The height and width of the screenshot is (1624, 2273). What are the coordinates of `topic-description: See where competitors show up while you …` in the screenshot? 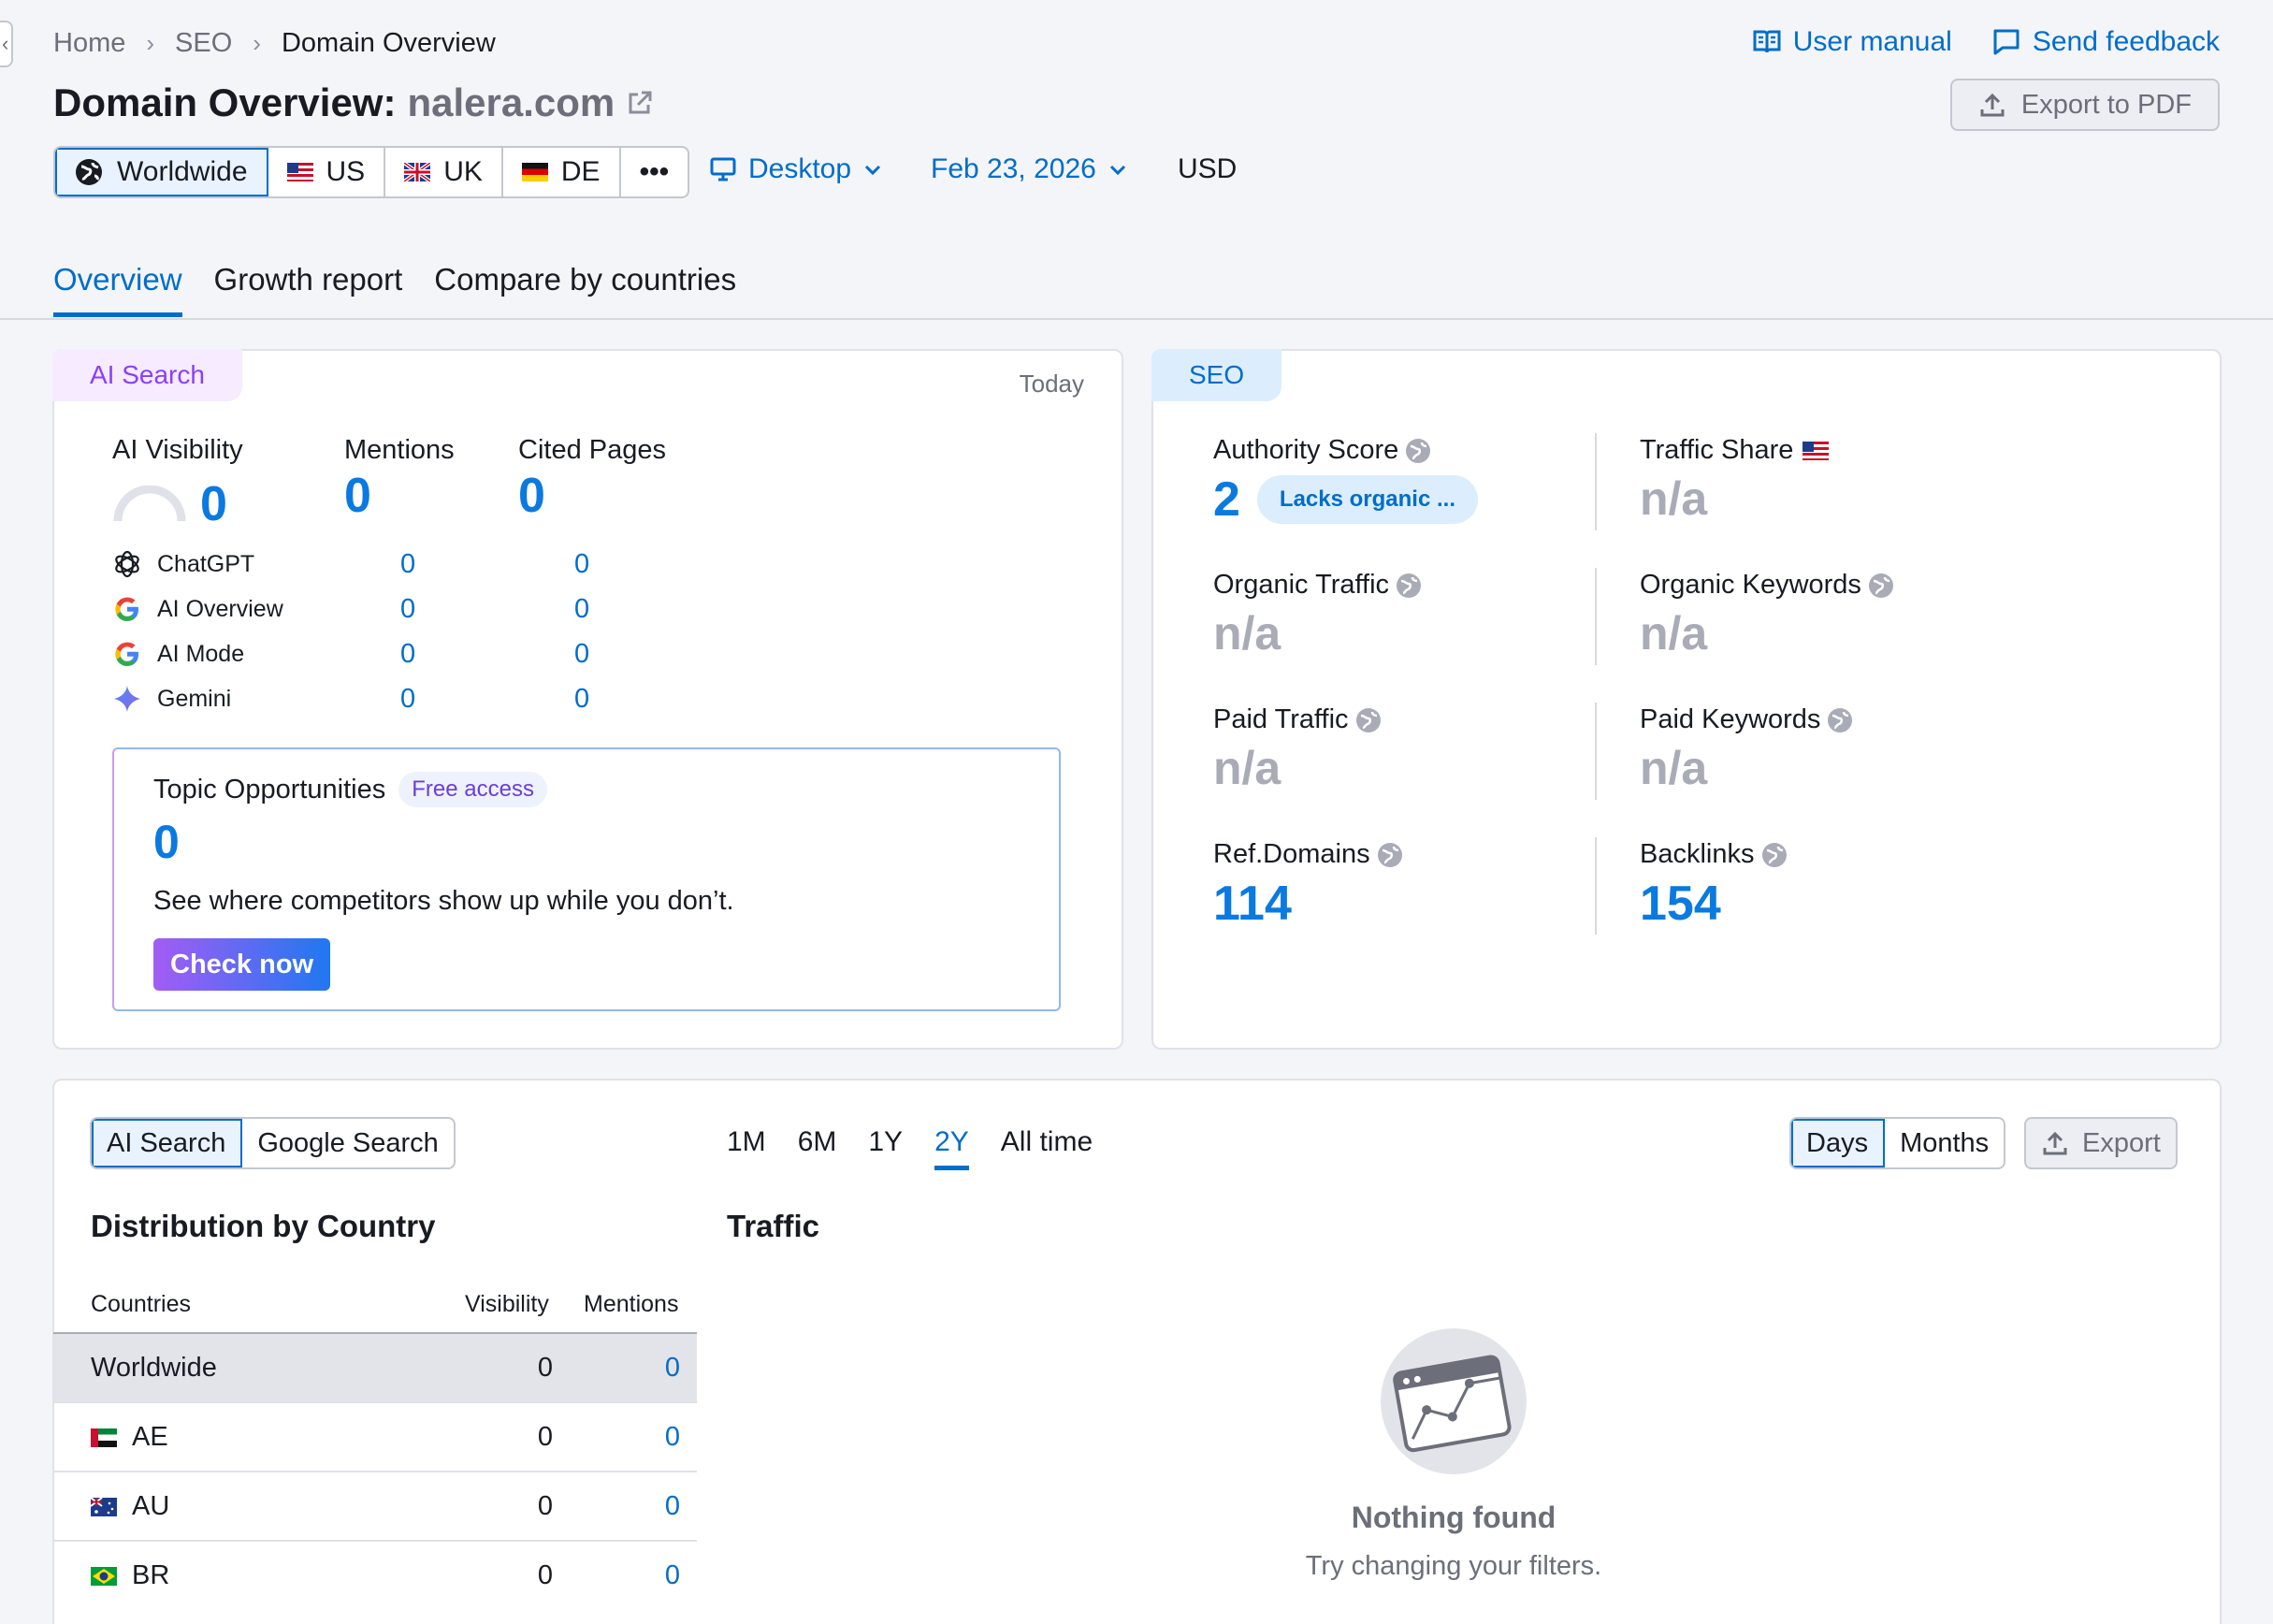 It's located at (443, 901).